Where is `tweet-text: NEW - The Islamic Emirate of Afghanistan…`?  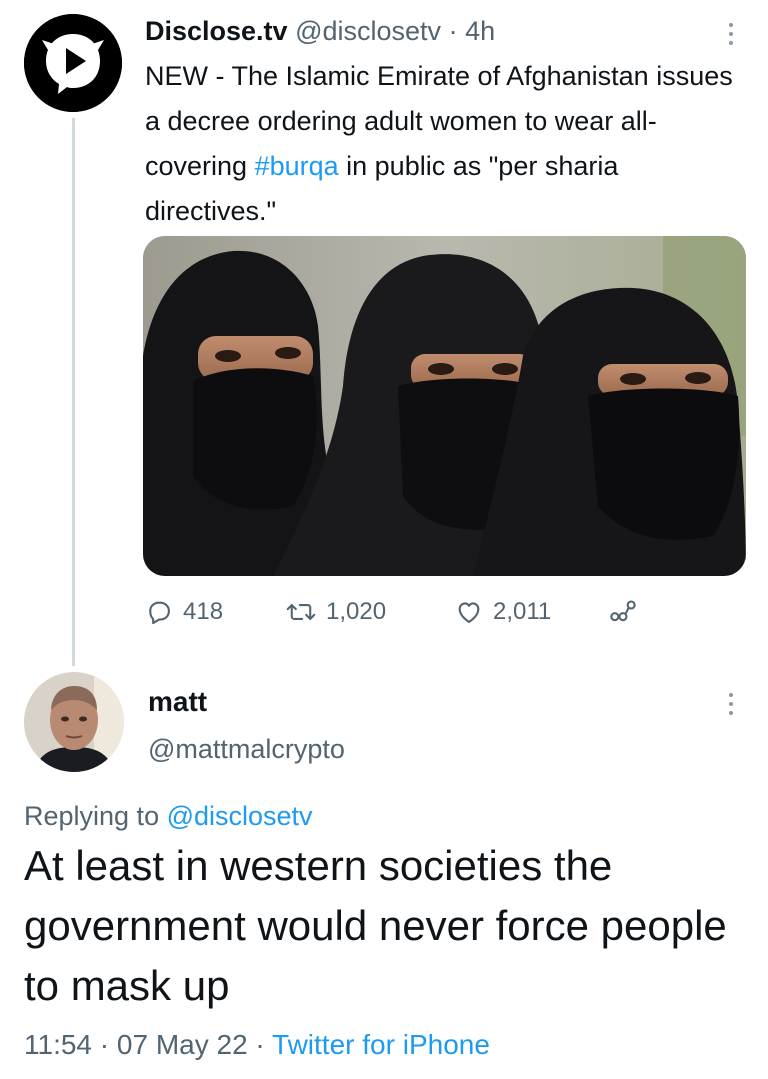 tweet-text: NEW - The Islamic Emirate of Afghanistan… is located at coordinates (450, 144).